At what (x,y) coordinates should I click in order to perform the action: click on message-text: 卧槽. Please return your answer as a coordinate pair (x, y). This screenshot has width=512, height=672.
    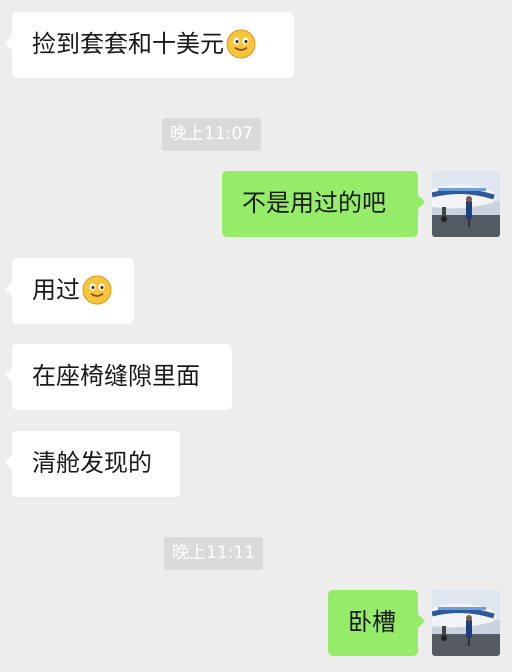
    Looking at the image, I should click on (372, 622).